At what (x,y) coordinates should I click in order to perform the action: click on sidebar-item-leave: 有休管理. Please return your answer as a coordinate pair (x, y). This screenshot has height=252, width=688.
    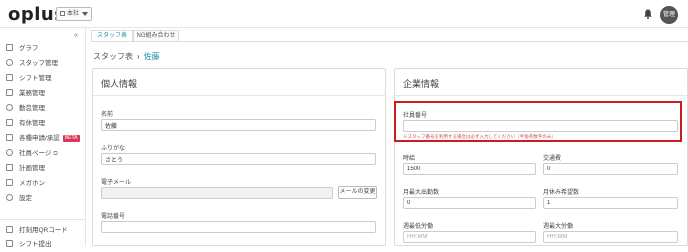
    Looking at the image, I should click on (25, 124).